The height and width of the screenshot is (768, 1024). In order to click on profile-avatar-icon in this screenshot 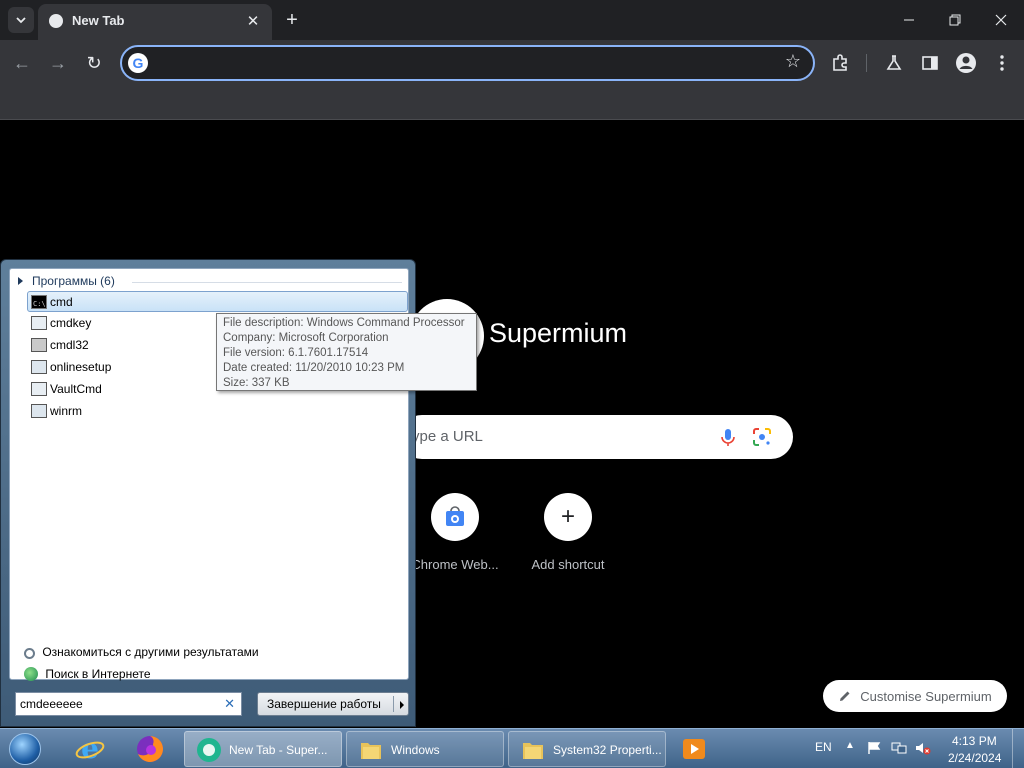, I will do `click(966, 63)`.